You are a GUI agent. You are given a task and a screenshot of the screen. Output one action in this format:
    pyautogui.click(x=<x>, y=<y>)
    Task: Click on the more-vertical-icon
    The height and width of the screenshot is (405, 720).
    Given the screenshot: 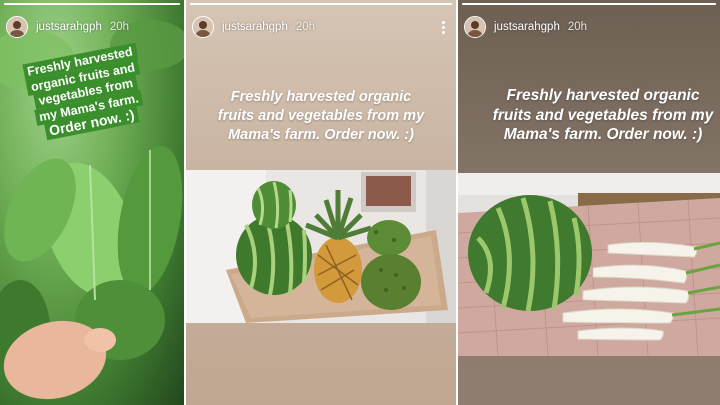 What is the action you would take?
    pyautogui.click(x=443, y=27)
    